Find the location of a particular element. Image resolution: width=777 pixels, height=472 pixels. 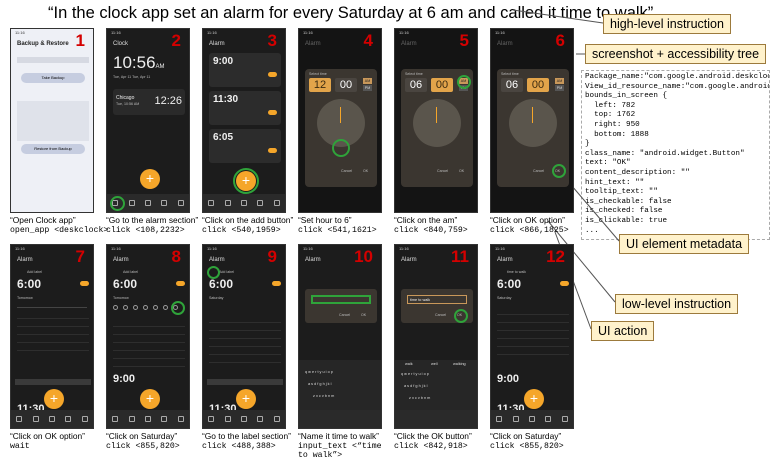

step-number: 4 is located at coordinates (368, 40).